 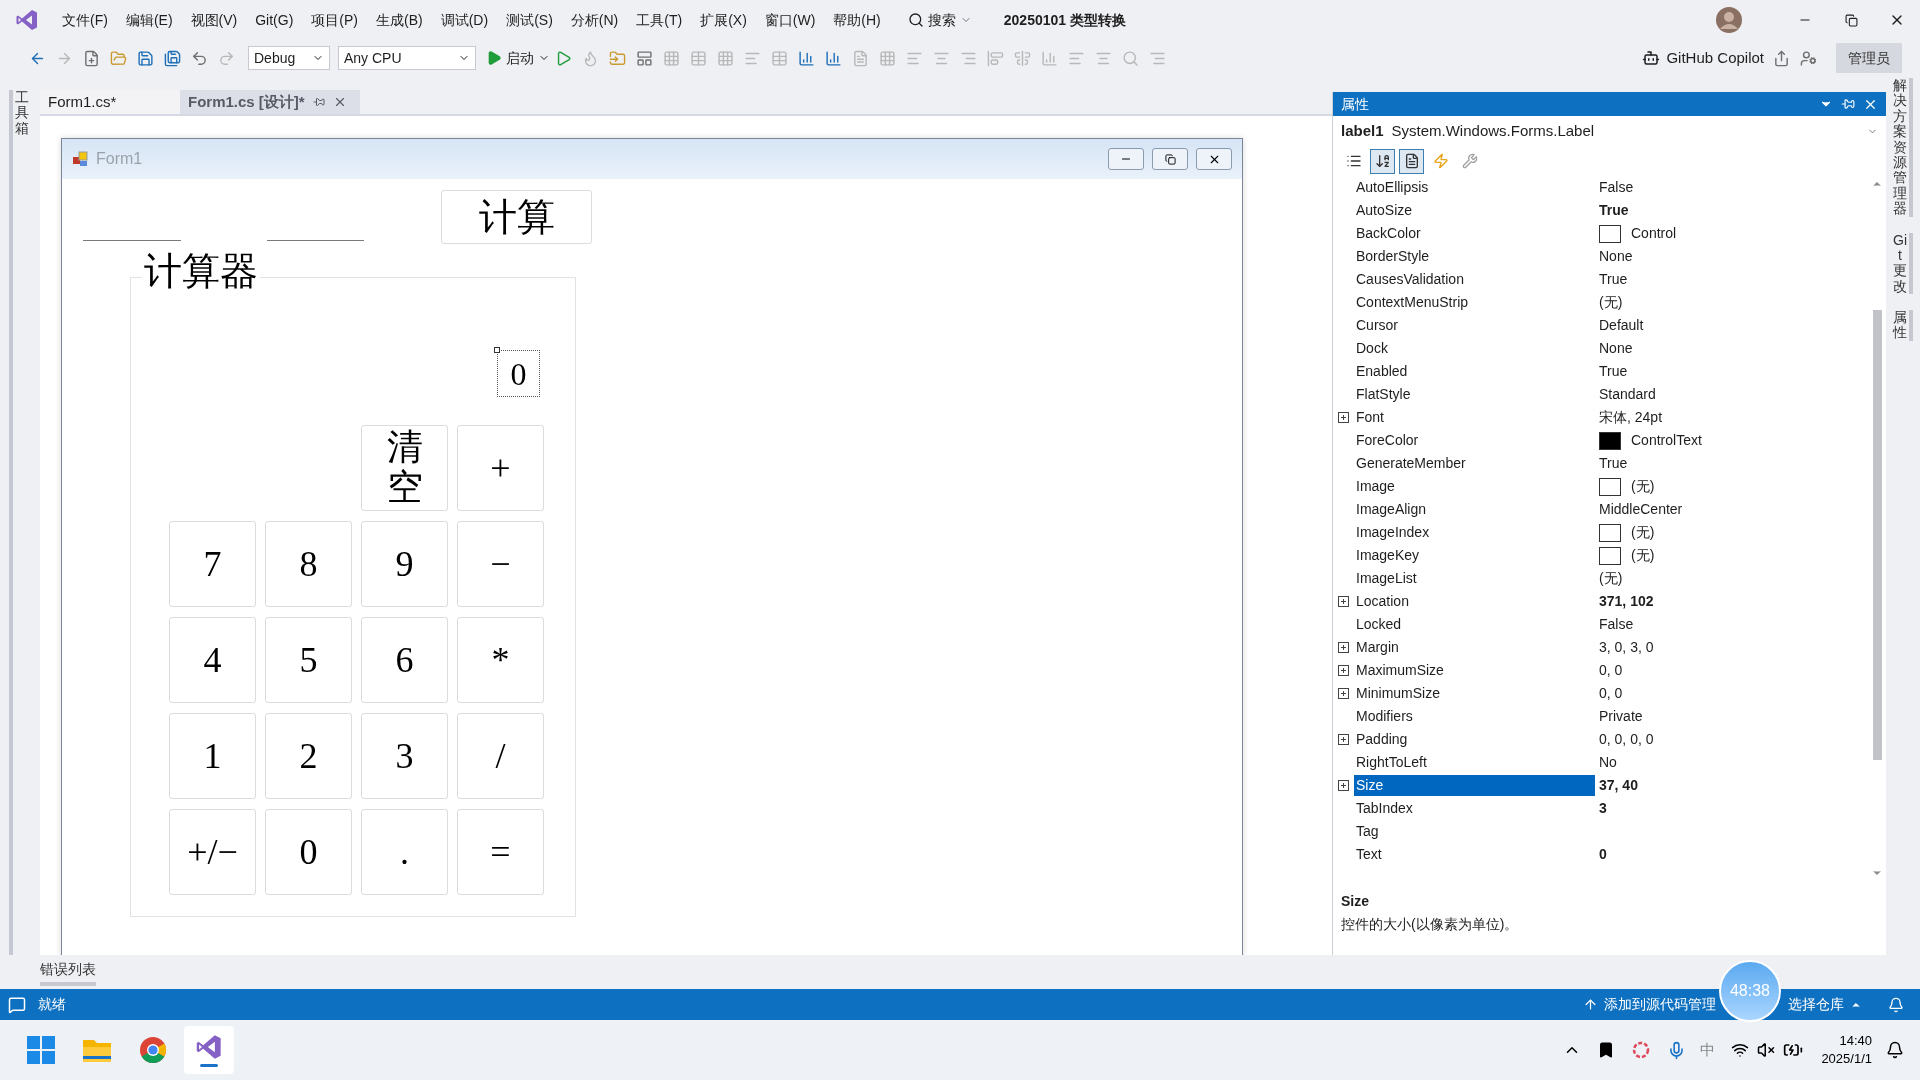 What do you see at coordinates (1474, 463) in the screenshot?
I see `property-name: GenerateMember` at bounding box center [1474, 463].